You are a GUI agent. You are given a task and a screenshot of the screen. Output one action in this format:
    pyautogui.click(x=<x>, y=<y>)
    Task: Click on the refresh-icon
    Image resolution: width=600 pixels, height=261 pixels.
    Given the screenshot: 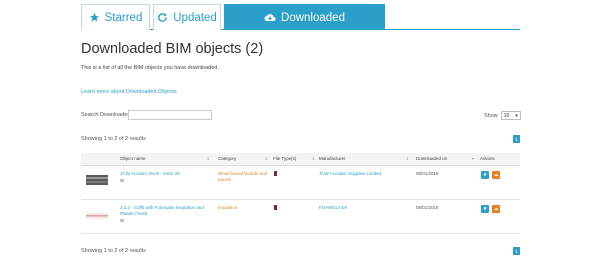 What is the action you would take?
    pyautogui.click(x=163, y=17)
    